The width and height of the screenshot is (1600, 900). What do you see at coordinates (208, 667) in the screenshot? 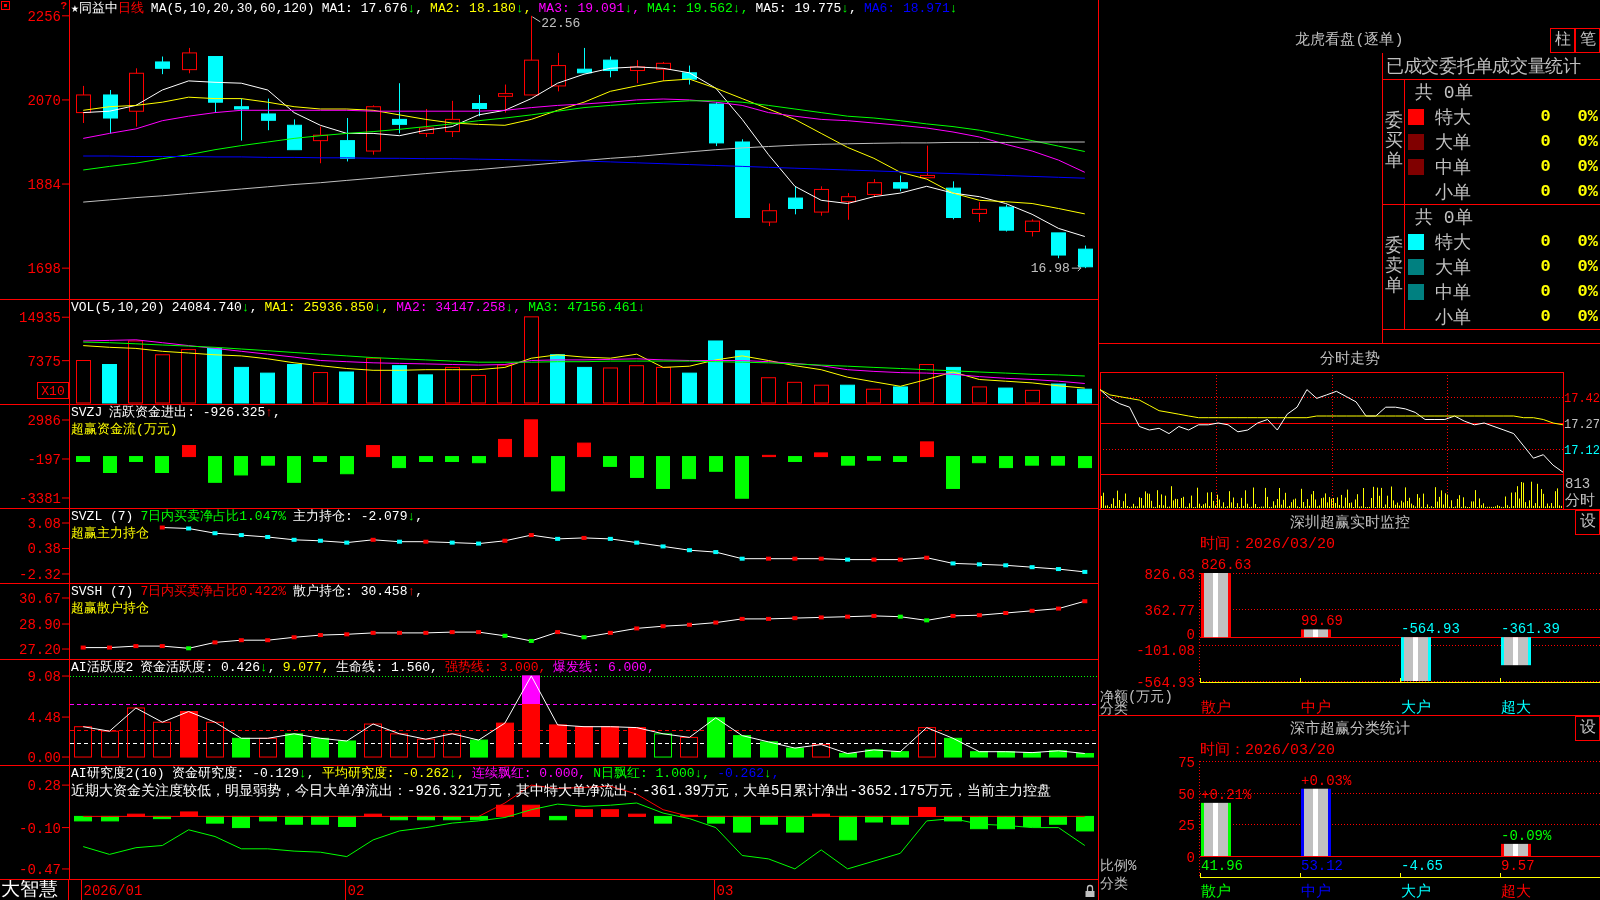
I see `indicator-value: 资金活跃度: 0.426↓,` at bounding box center [208, 667].